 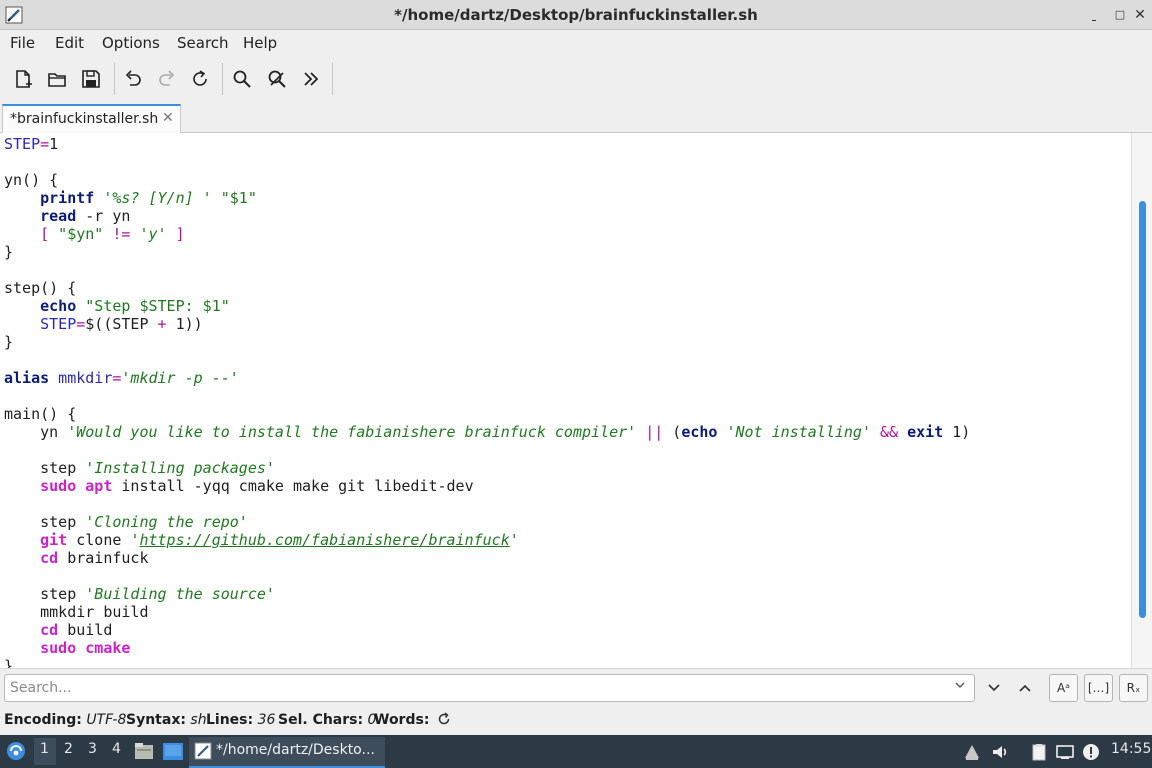 What do you see at coordinates (200, 79) in the screenshot?
I see `reload-icon` at bounding box center [200, 79].